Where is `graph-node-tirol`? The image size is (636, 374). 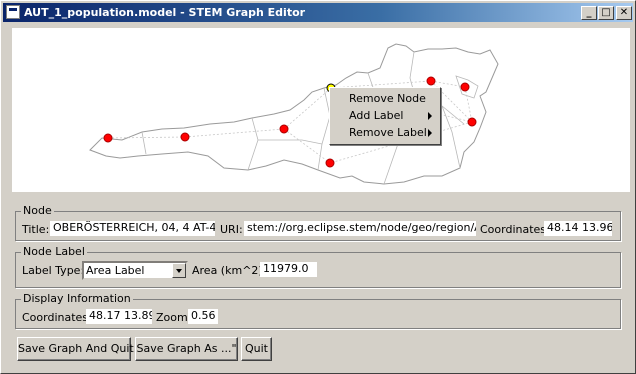
graph-node-tirol is located at coordinates (185, 137).